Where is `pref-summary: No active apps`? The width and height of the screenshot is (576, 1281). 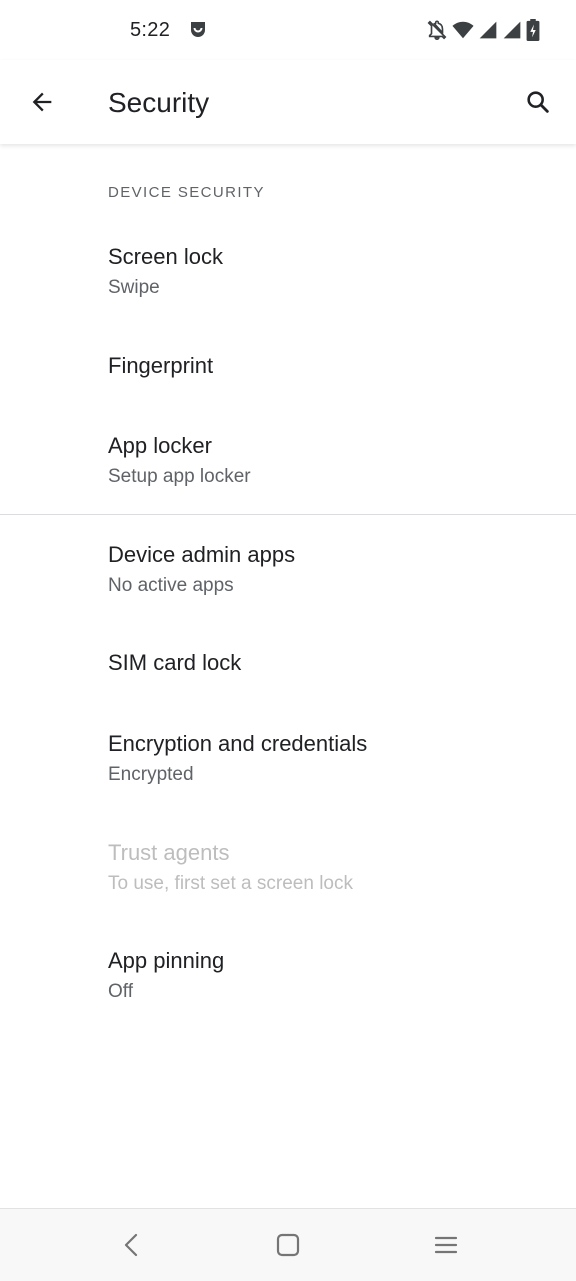 pref-summary: No active apps is located at coordinates (171, 585).